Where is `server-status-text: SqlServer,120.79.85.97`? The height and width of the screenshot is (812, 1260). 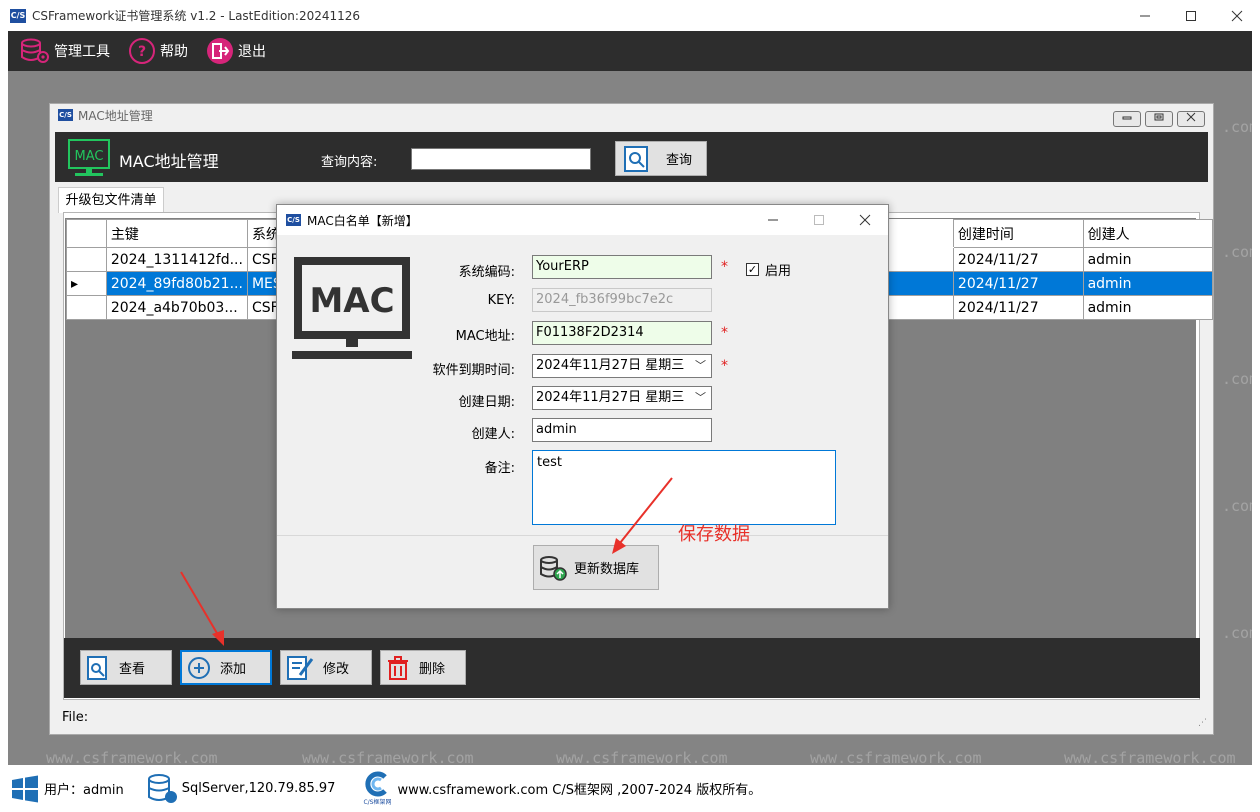
server-status-text: SqlServer,120.79.85.97 is located at coordinates (258, 788).